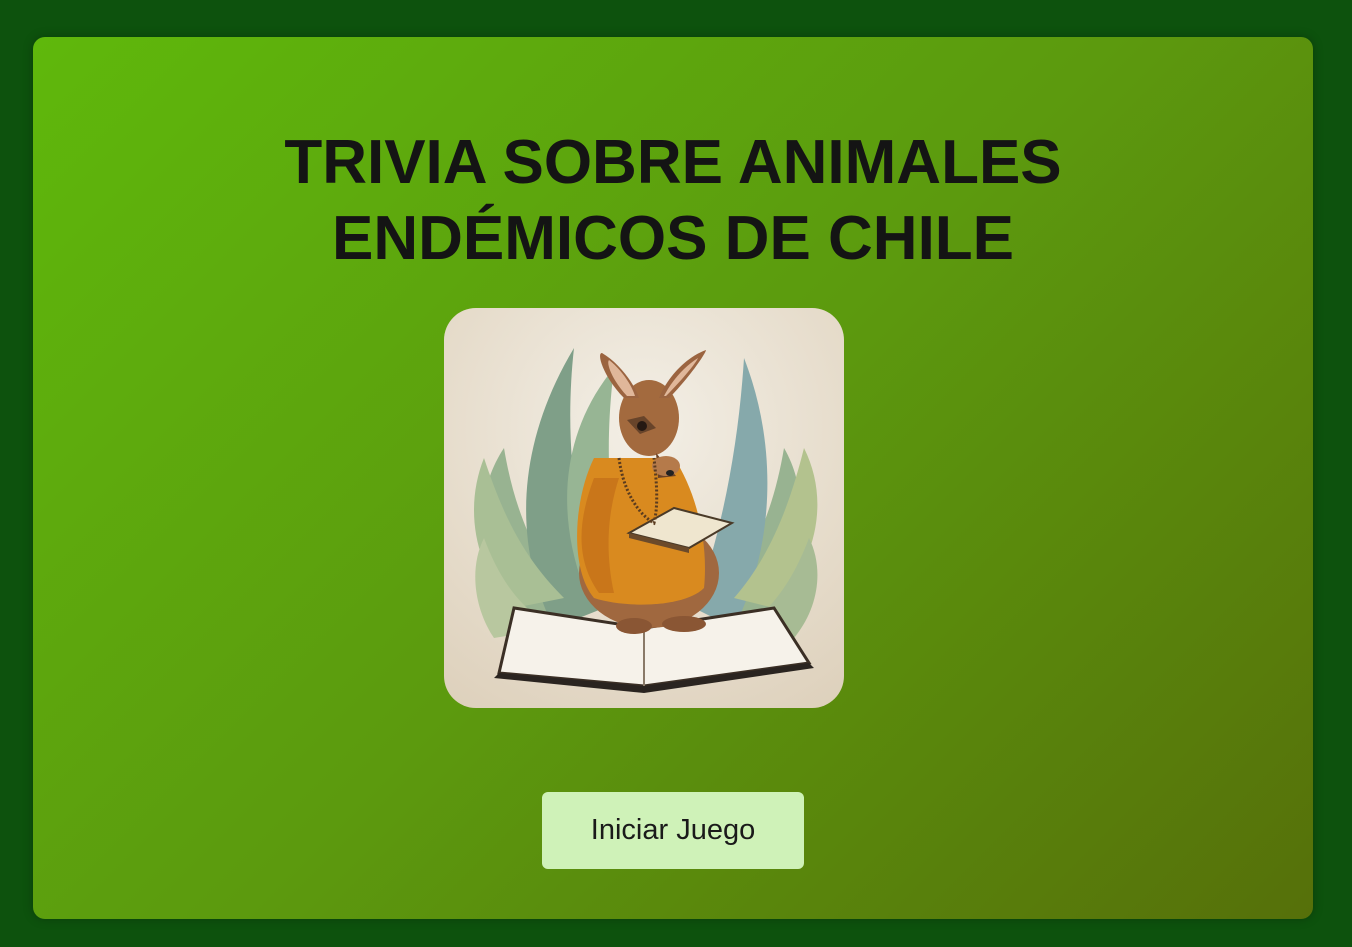  What do you see at coordinates (673, 238) in the screenshot?
I see `title-line-2: ENDÉMICOS DE CHILE` at bounding box center [673, 238].